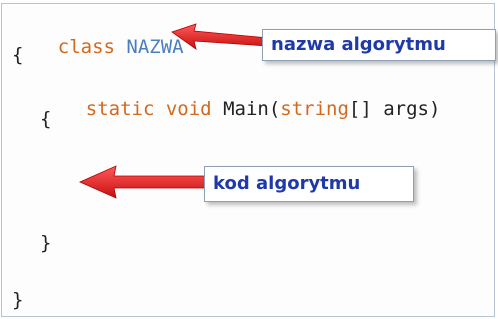 Image resolution: width=498 pixels, height=319 pixels. Describe the element at coordinates (146, 182) in the screenshot. I see `code-pointer-arrow-icon` at that location.